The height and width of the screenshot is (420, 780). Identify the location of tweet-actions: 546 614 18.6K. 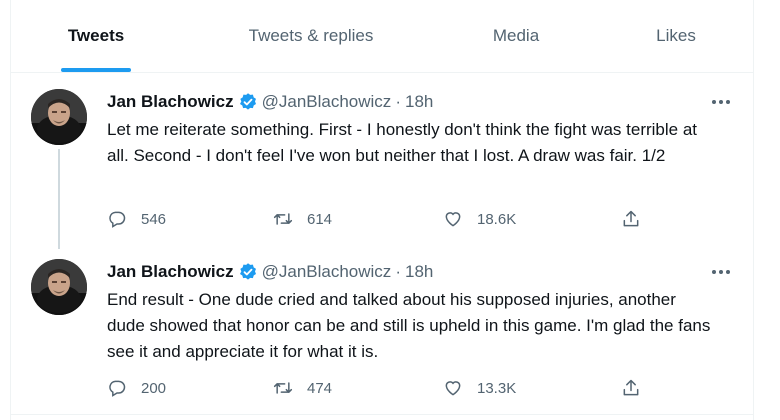
(387, 219).